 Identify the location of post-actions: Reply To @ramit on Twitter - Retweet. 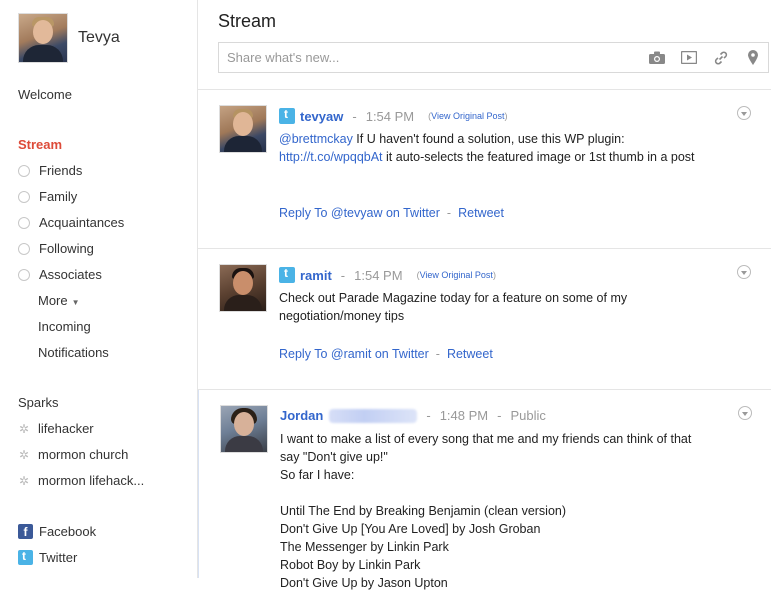
(386, 354).